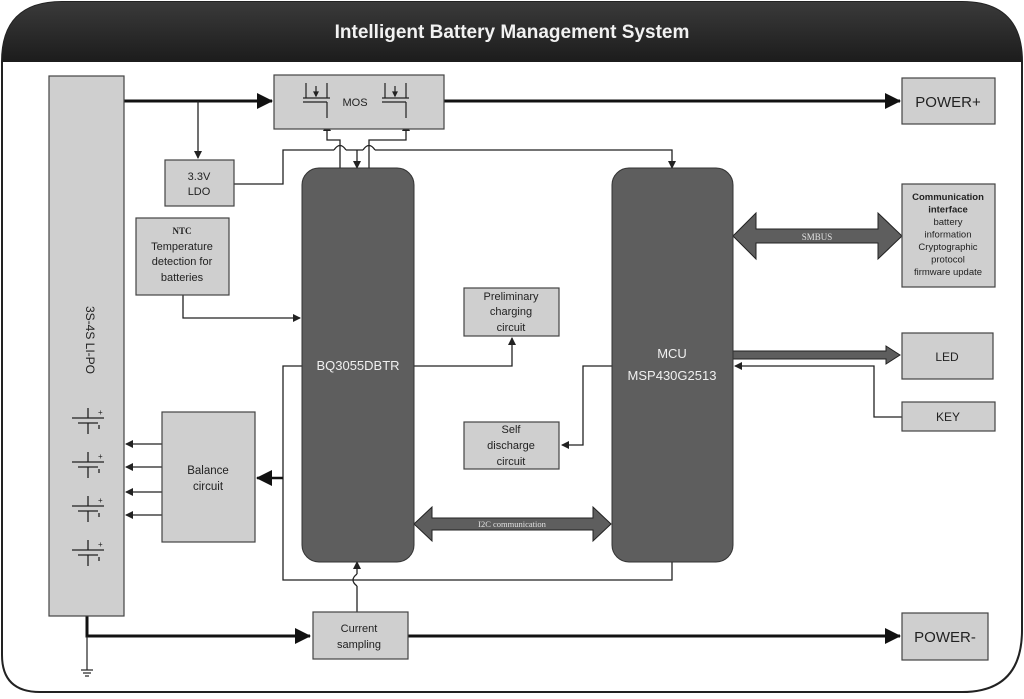 Image resolution: width=1024 pixels, height=699 pixels. I want to click on ldo-label: LDO, so click(199, 192).